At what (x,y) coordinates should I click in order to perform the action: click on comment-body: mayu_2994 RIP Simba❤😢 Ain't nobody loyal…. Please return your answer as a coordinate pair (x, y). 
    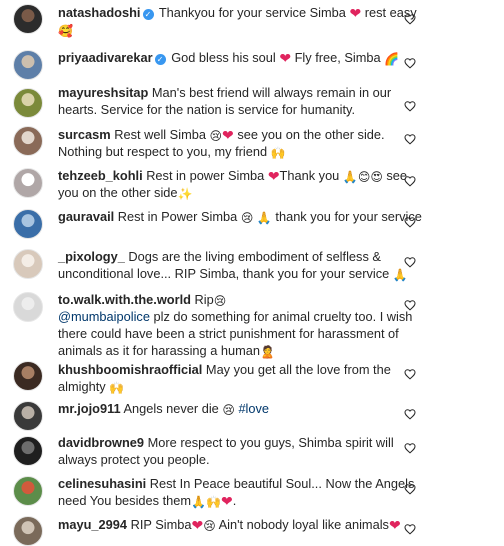
    Looking at the image, I should click on (243, 524).